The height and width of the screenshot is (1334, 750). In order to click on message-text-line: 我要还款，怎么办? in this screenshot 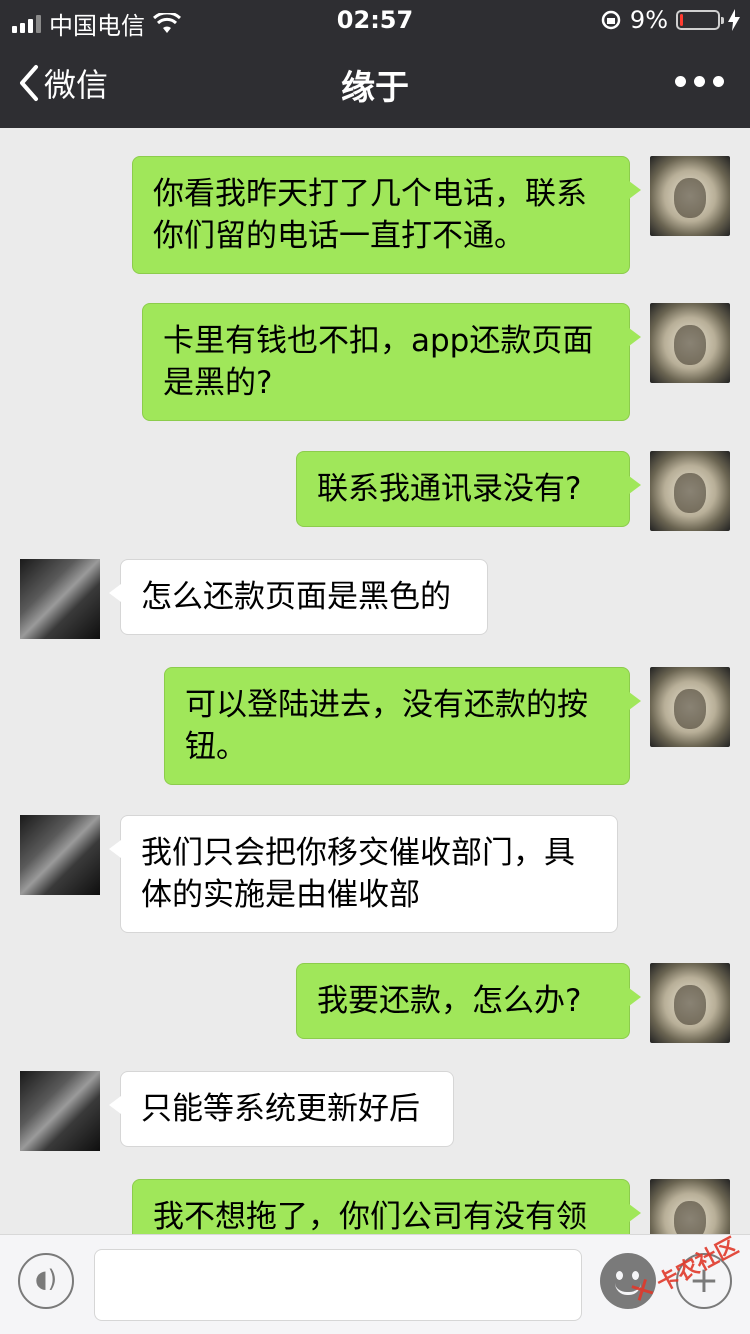, I will do `click(449, 1001)`.